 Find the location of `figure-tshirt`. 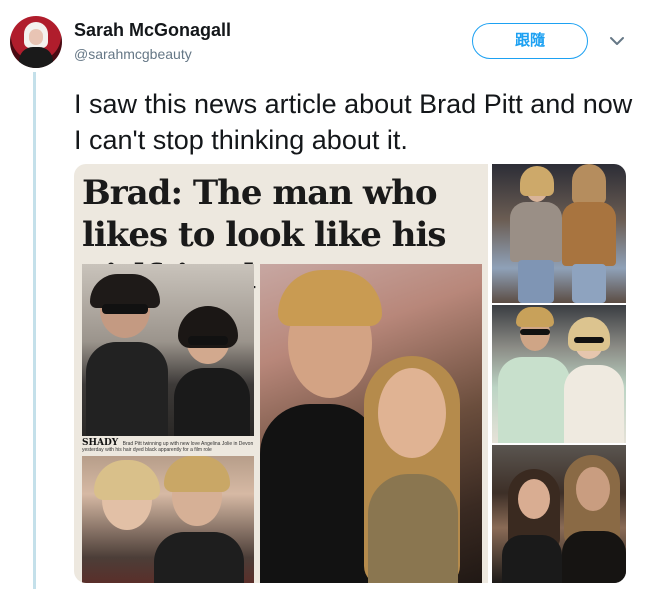

figure-tshirt is located at coordinates (534, 400).